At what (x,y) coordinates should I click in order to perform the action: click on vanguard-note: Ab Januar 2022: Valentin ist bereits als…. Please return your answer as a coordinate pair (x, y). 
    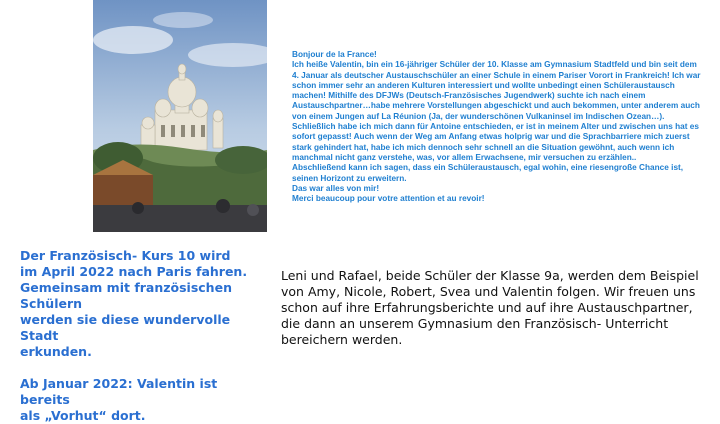
    Looking at the image, I should click on (119, 399).